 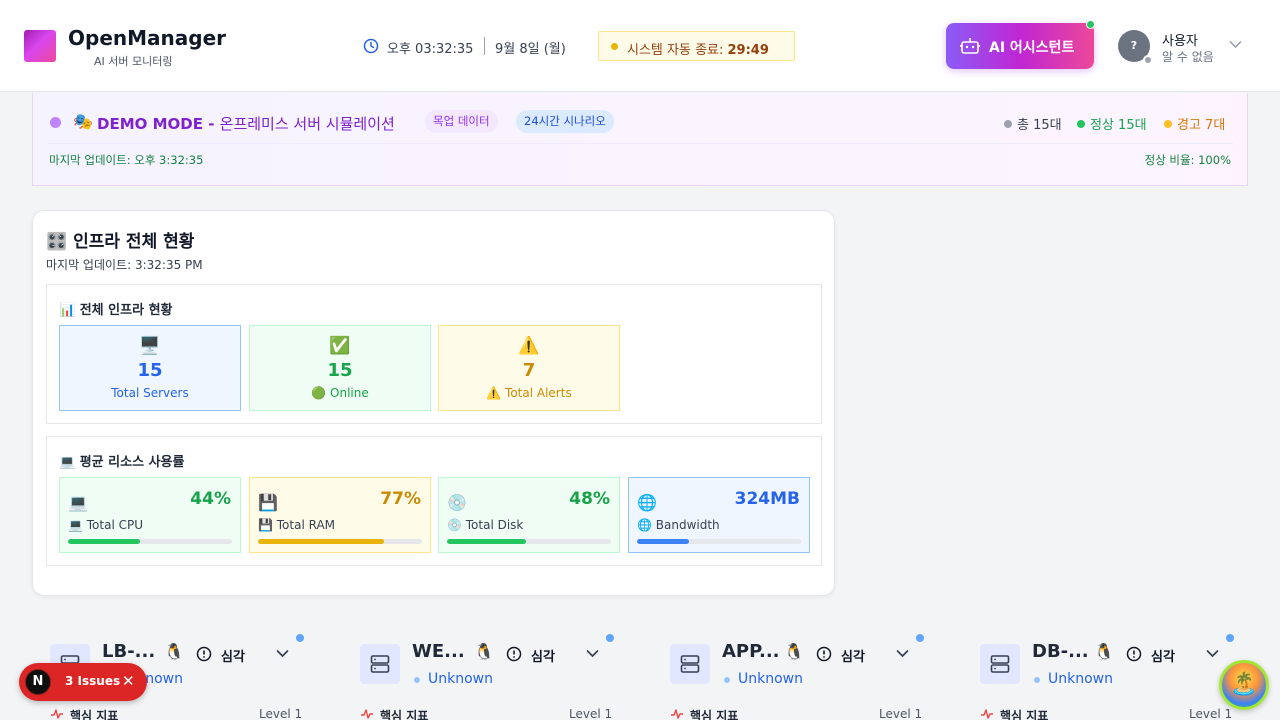 What do you see at coordinates (529, 346) in the screenshot?
I see `stat-icon: ⚠️` at bounding box center [529, 346].